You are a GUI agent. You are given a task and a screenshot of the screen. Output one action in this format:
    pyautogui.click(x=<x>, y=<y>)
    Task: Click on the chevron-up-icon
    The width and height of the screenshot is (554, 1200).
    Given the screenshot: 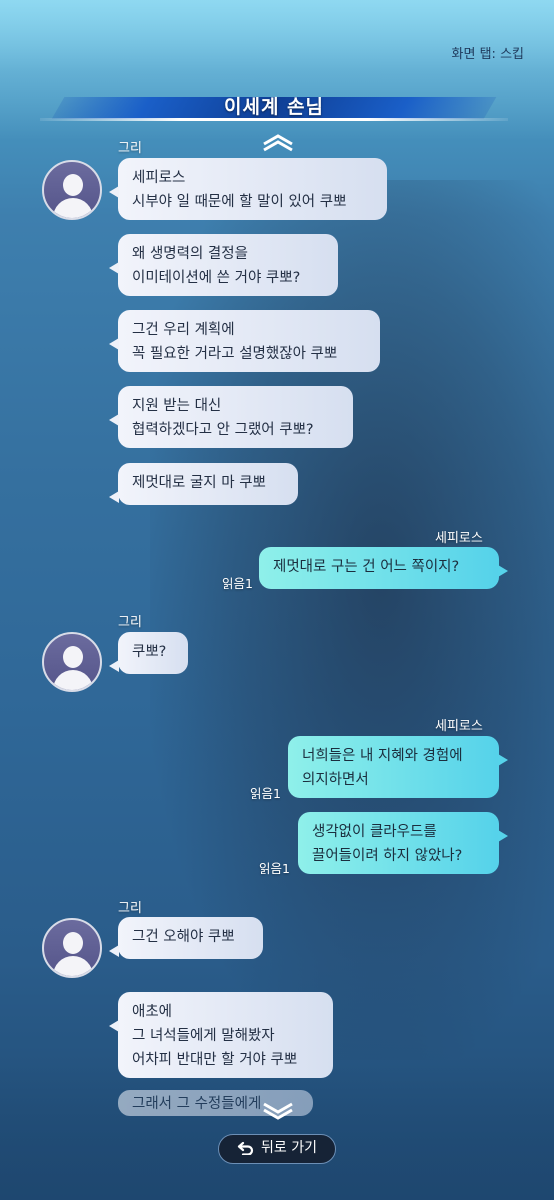 What is the action you would take?
    pyautogui.click(x=278, y=143)
    